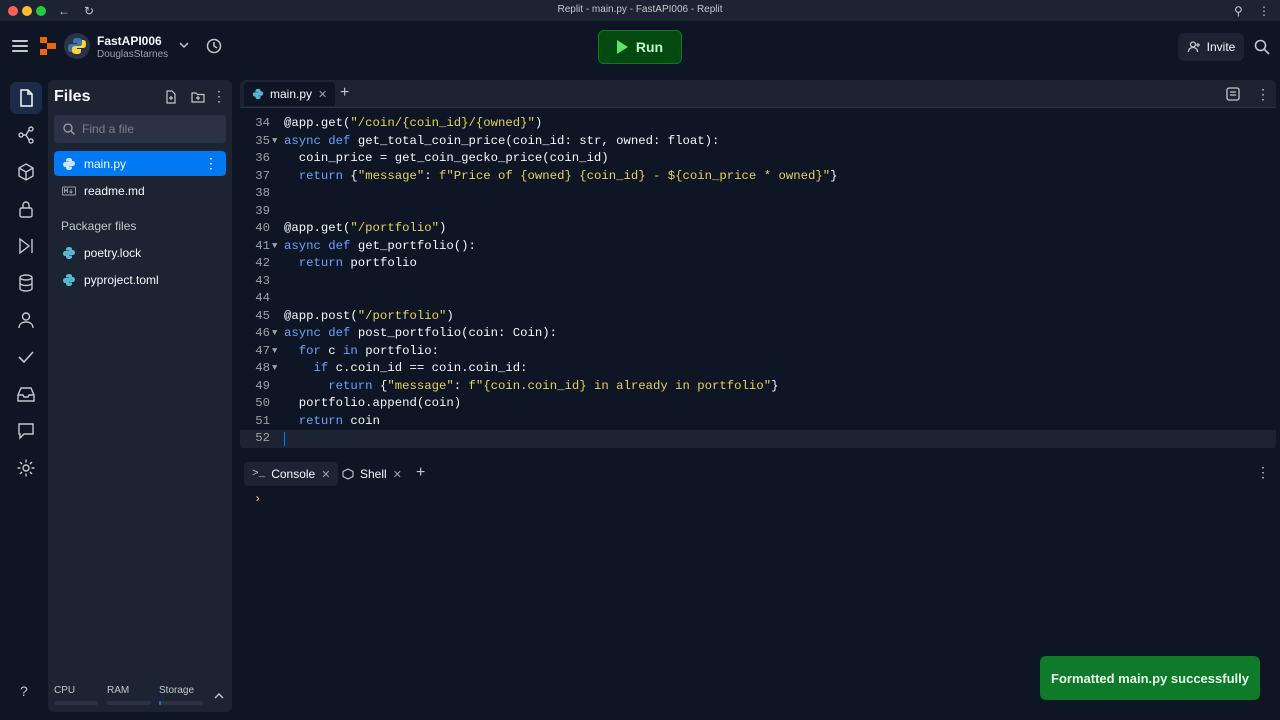  I want to click on console-menu-icon: ⋮, so click(1263, 472).